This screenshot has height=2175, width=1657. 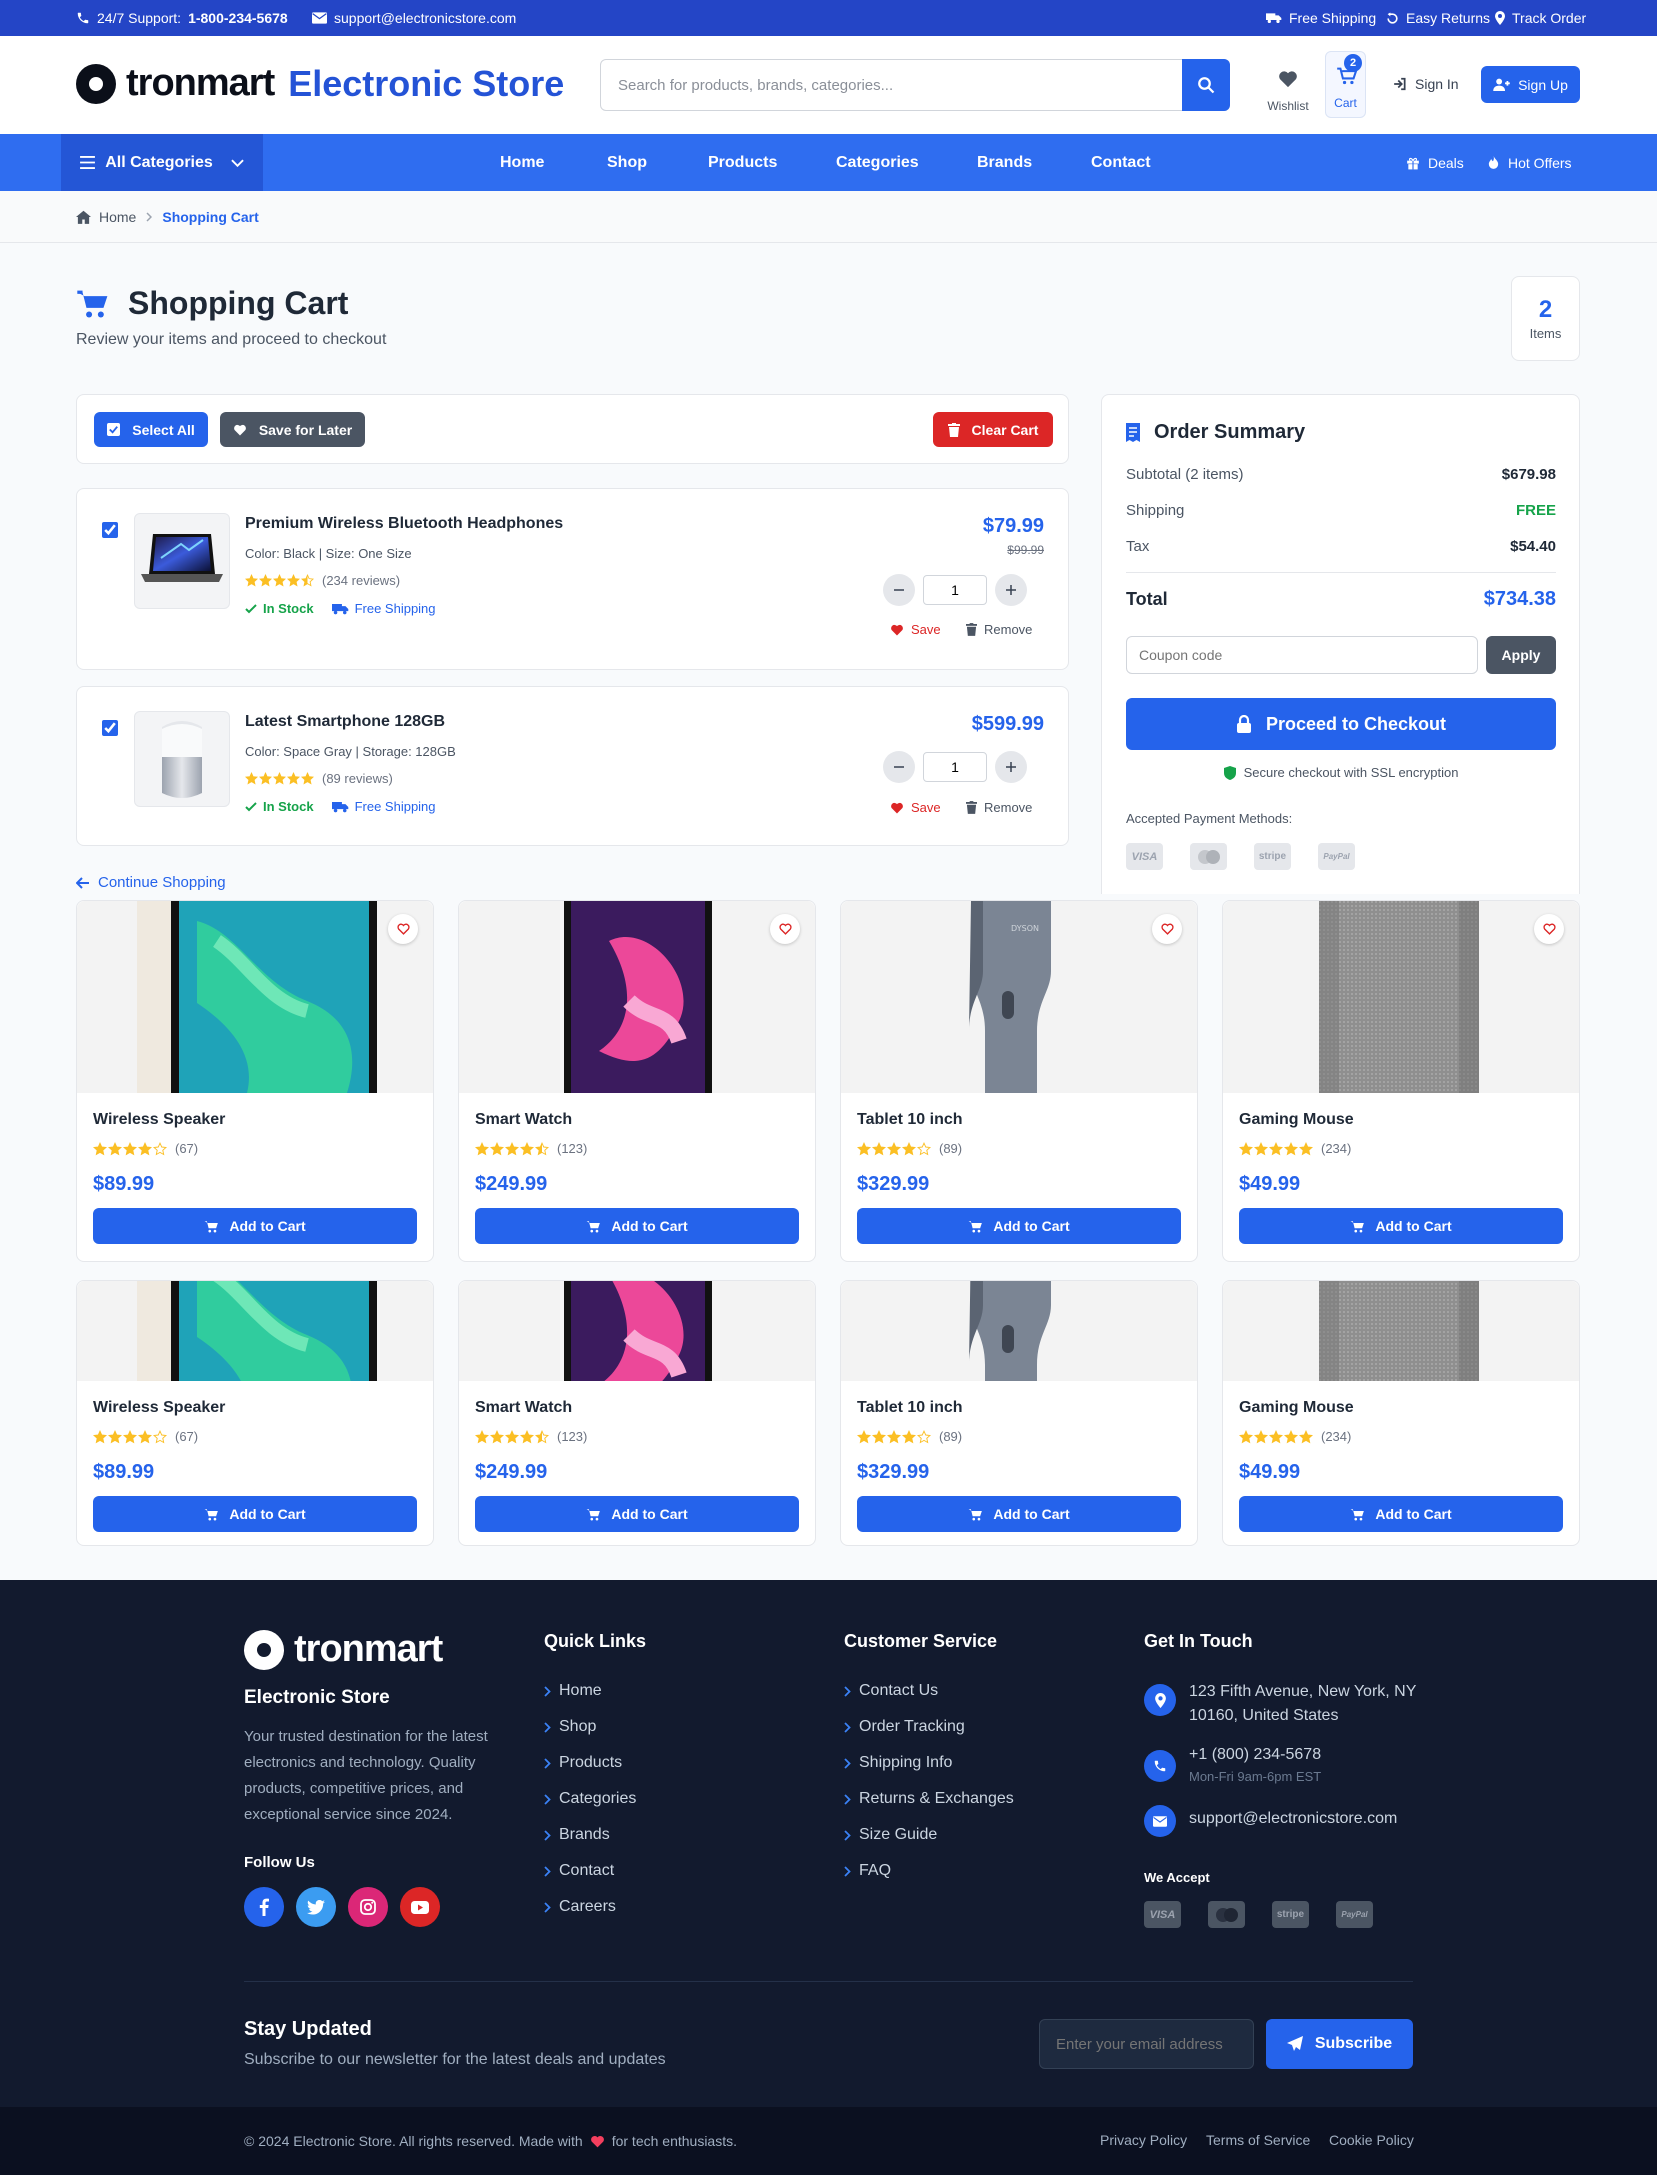 I want to click on terms-link: Terms of Service, so click(x=1258, y=2140).